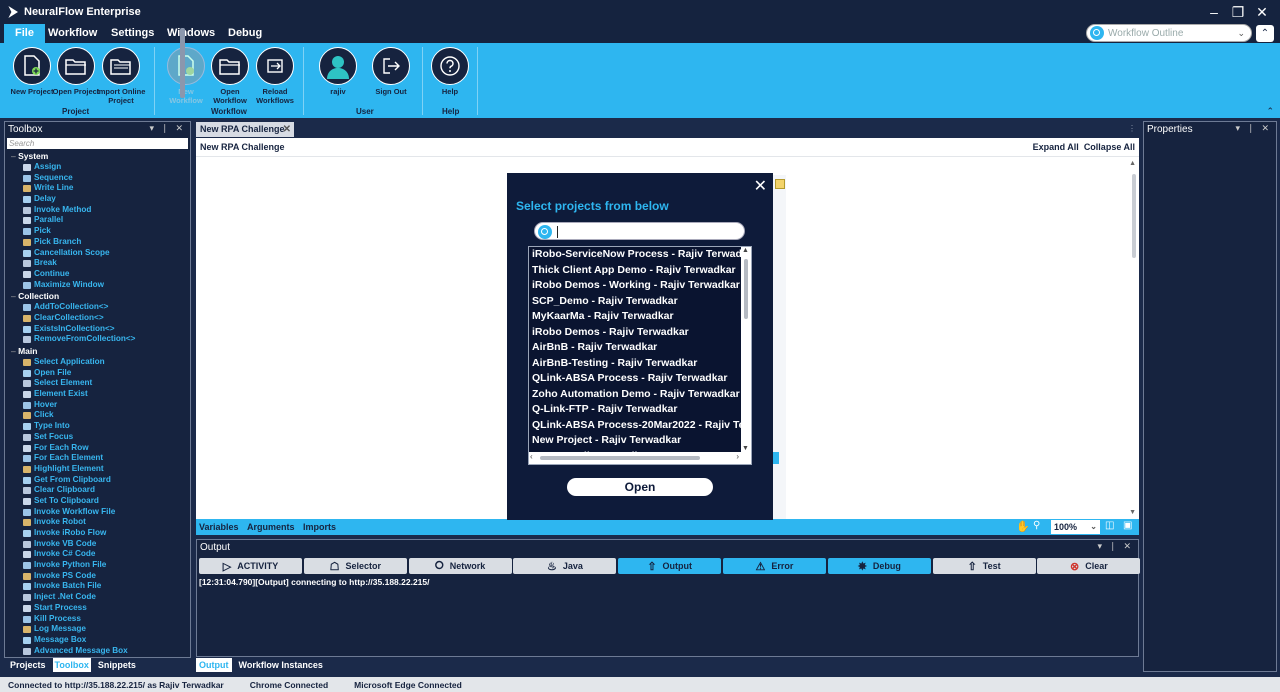 This screenshot has height=692, width=1280. What do you see at coordinates (1127, 525) in the screenshot?
I see `overview-map-icon: ▣` at bounding box center [1127, 525].